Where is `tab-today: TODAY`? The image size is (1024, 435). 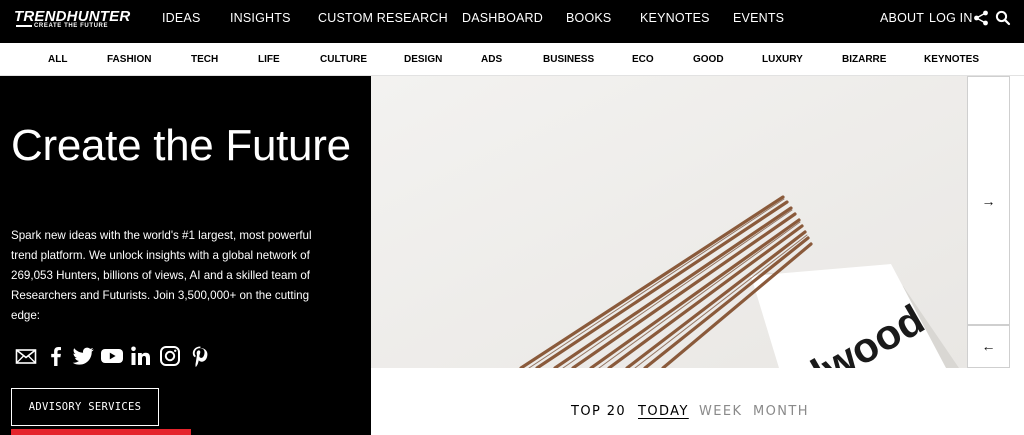
tab-today: TODAY is located at coordinates (663, 411).